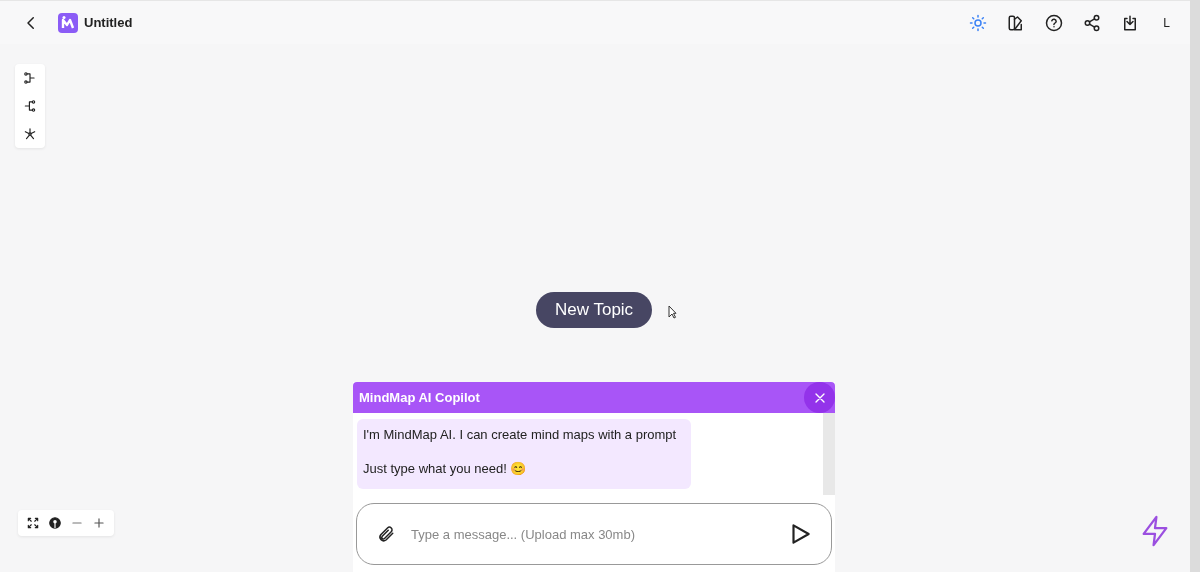 This screenshot has width=1200, height=572. I want to click on cursor-icon, so click(672, 312).